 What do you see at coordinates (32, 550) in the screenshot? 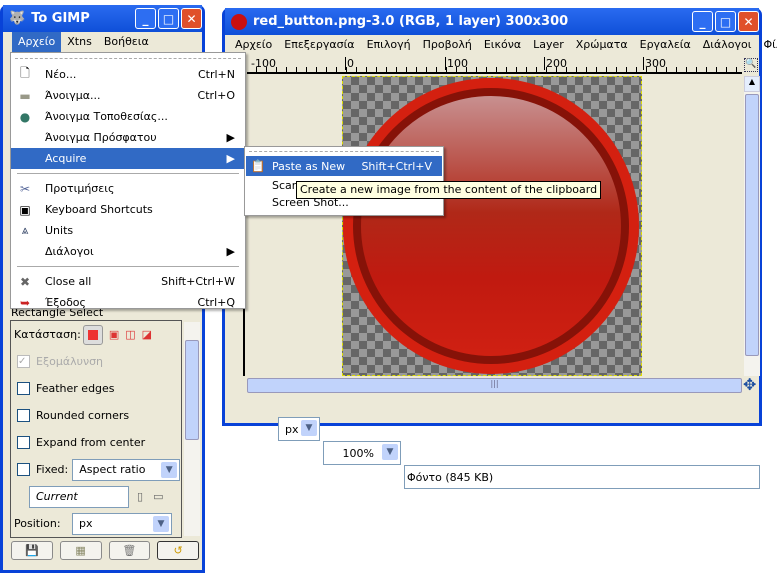
I see `save-options-button: 💾` at bounding box center [32, 550].